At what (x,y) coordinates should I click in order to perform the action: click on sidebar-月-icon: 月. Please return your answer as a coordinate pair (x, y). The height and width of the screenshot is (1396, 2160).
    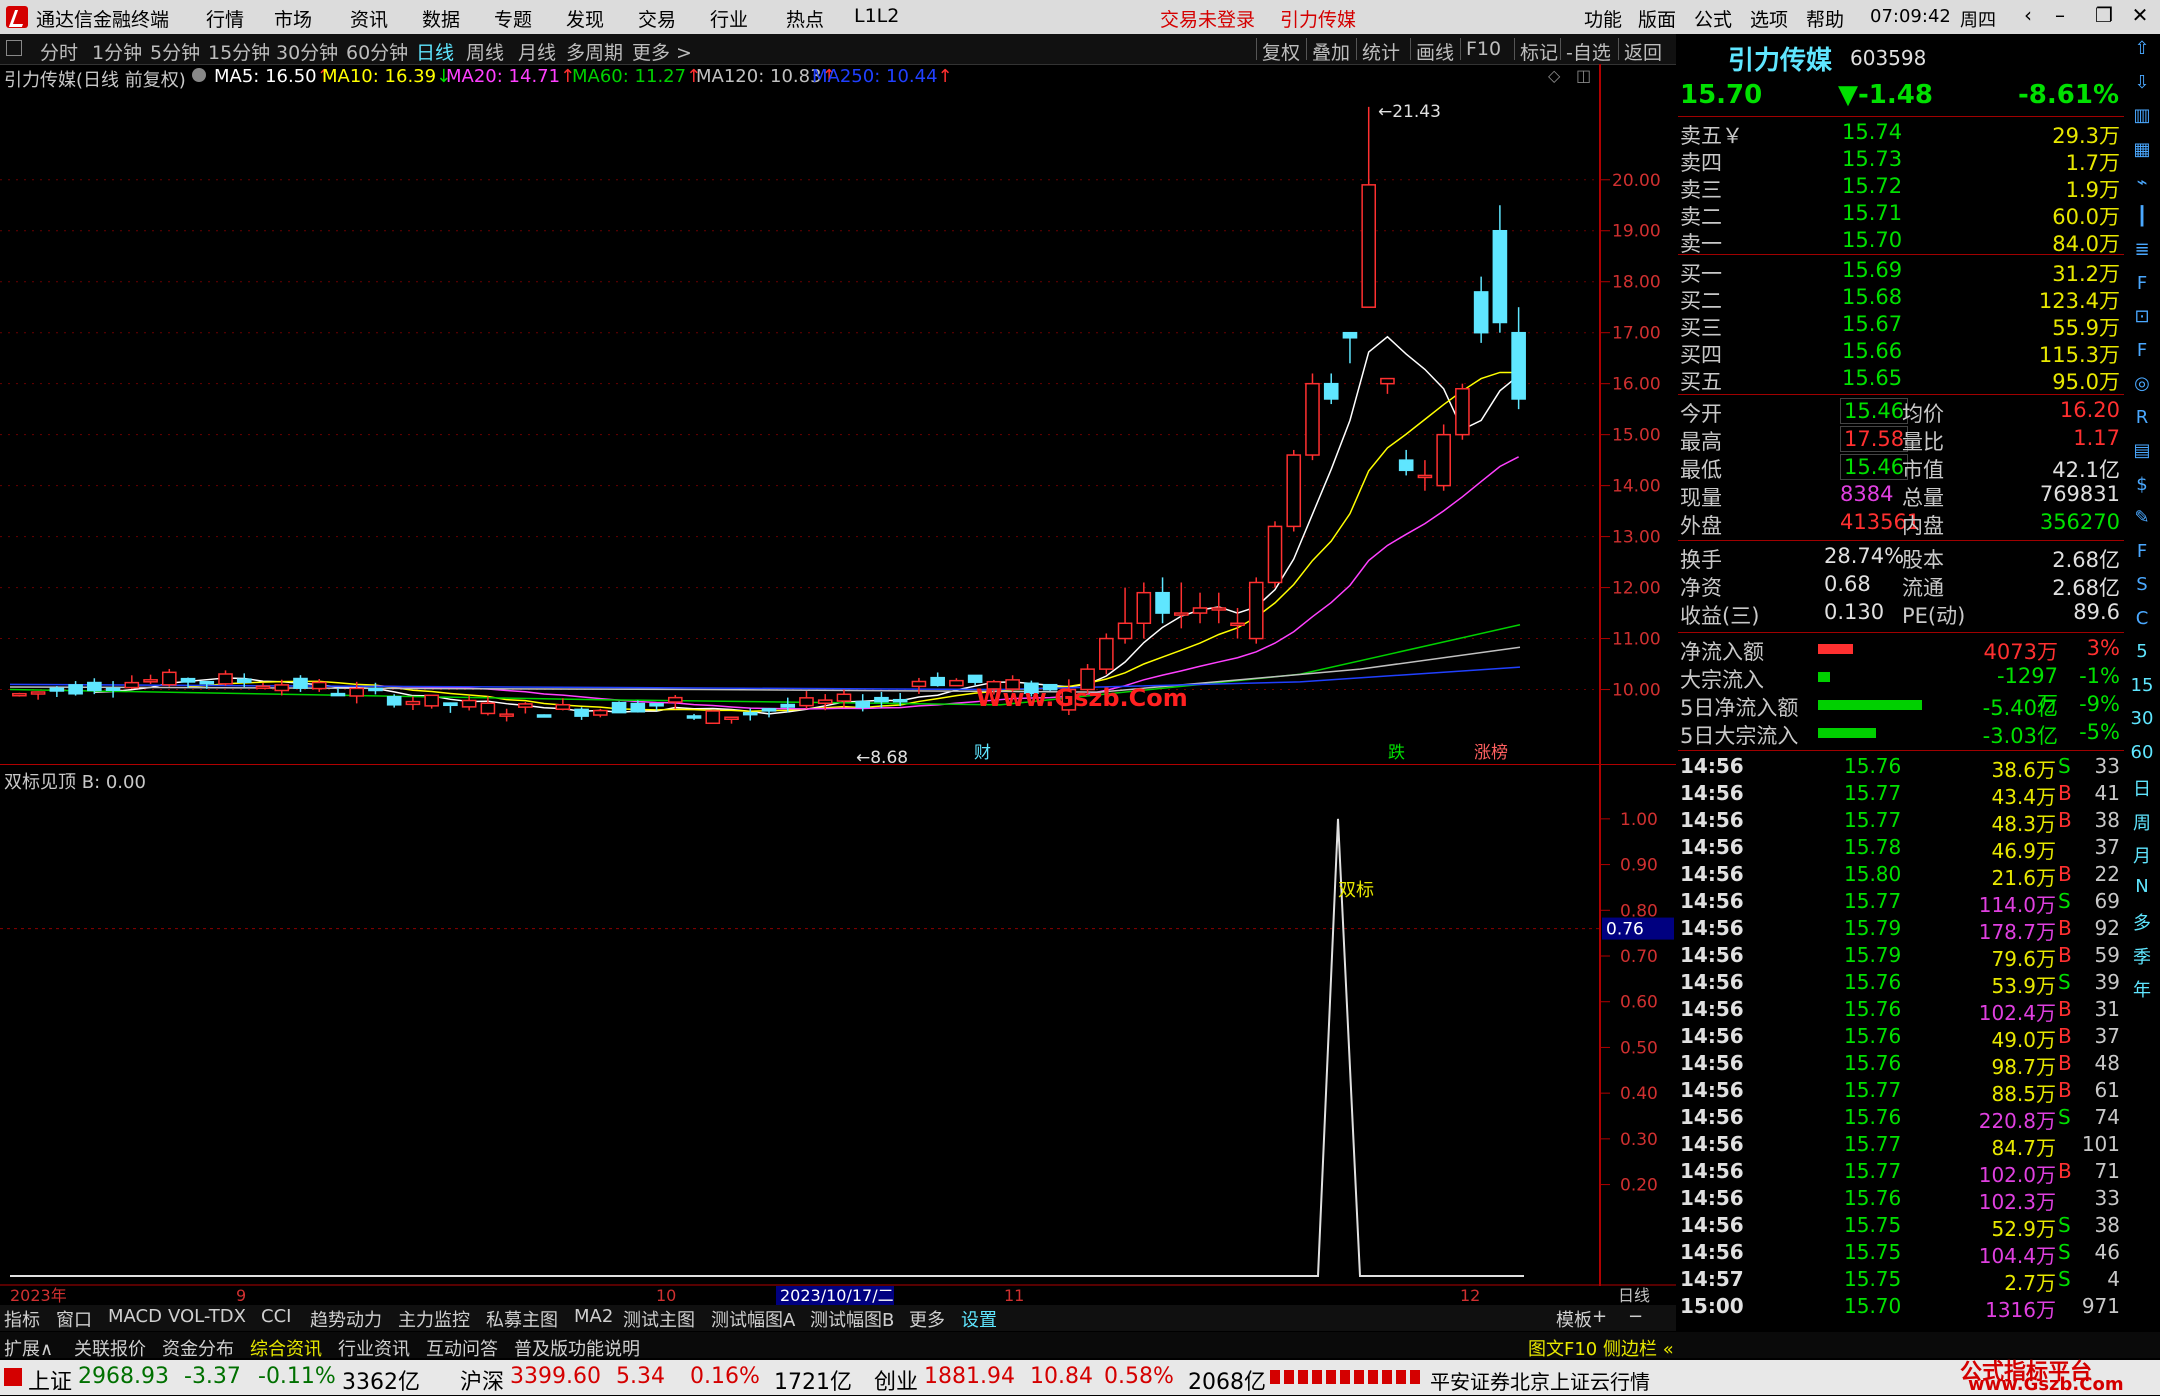
    Looking at the image, I should click on (2142, 854).